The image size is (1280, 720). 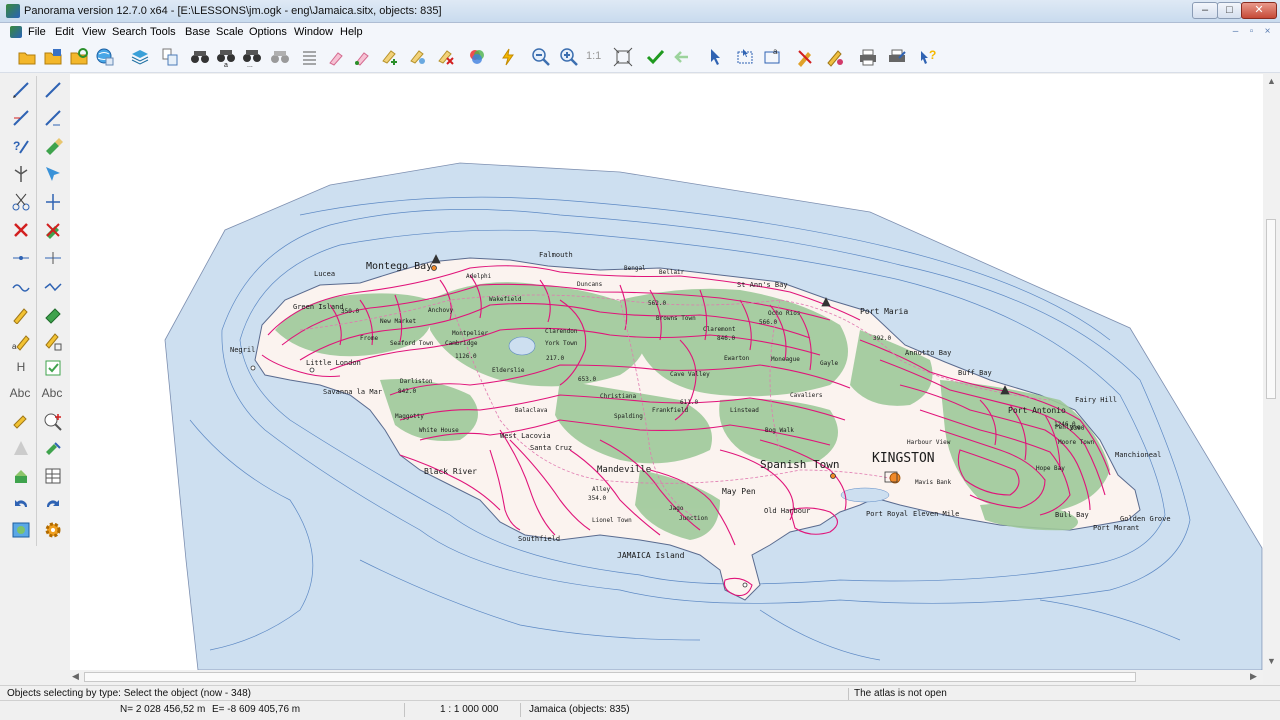 What do you see at coordinates (1205, 10) in the screenshot?
I see `minimize-button: –` at bounding box center [1205, 10].